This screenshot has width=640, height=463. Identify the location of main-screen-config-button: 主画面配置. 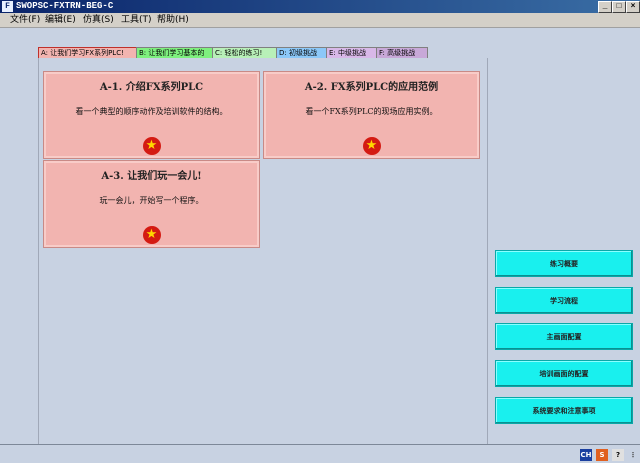
(564, 336).